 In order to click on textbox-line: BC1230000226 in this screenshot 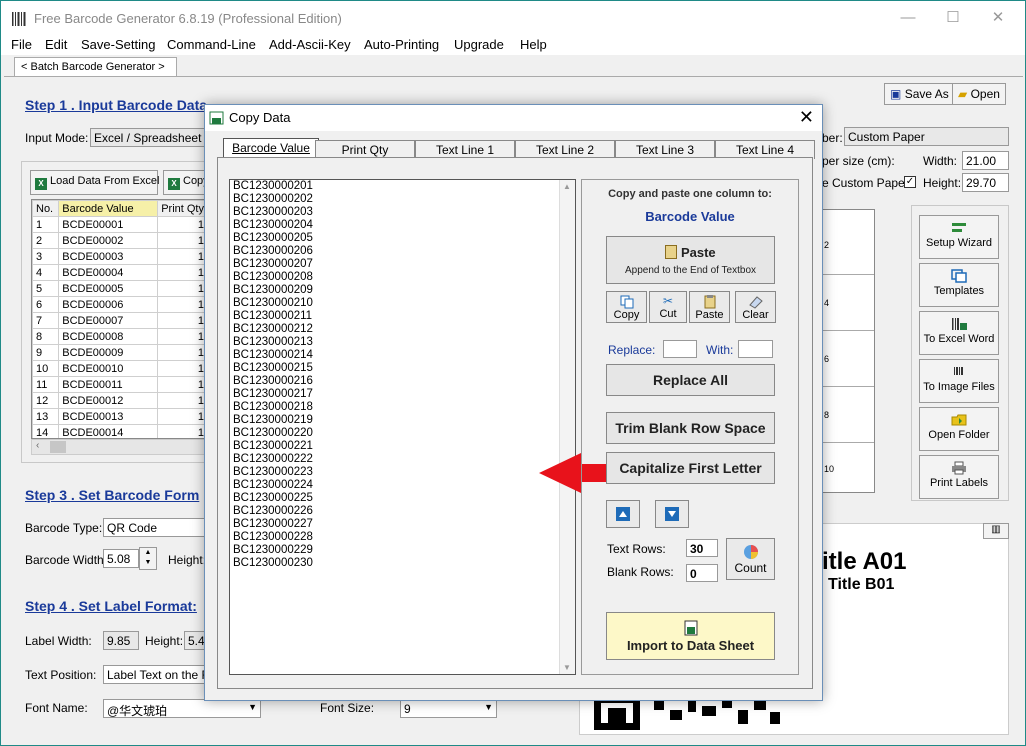, I will do `click(273, 511)`.